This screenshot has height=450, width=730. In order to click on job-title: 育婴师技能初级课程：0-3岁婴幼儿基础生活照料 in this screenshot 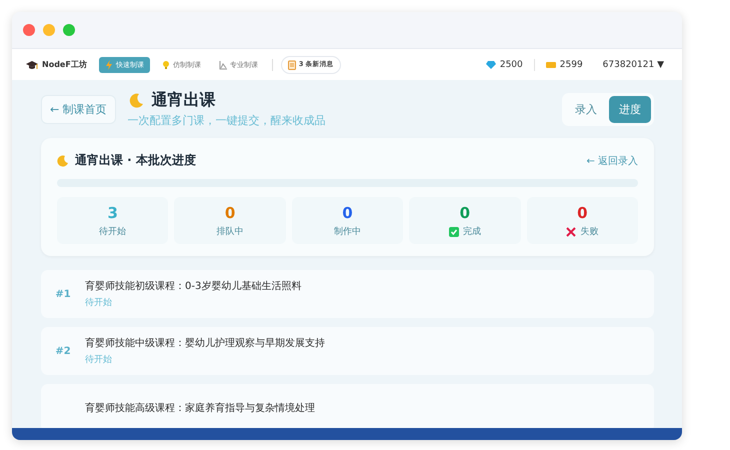, I will do `click(193, 286)`.